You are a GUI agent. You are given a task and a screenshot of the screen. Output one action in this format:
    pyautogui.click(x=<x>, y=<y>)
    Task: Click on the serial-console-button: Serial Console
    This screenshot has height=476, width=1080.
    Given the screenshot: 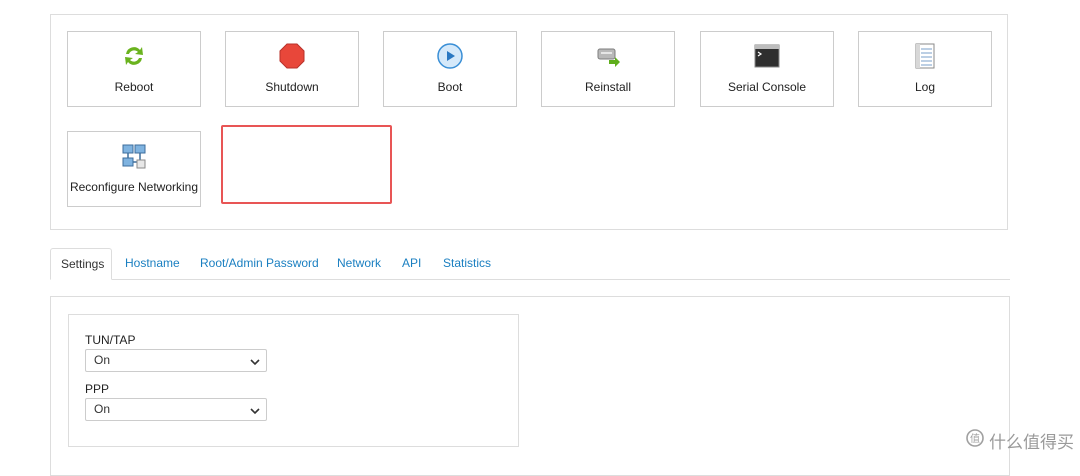 What is the action you would take?
    pyautogui.click(x=767, y=69)
    